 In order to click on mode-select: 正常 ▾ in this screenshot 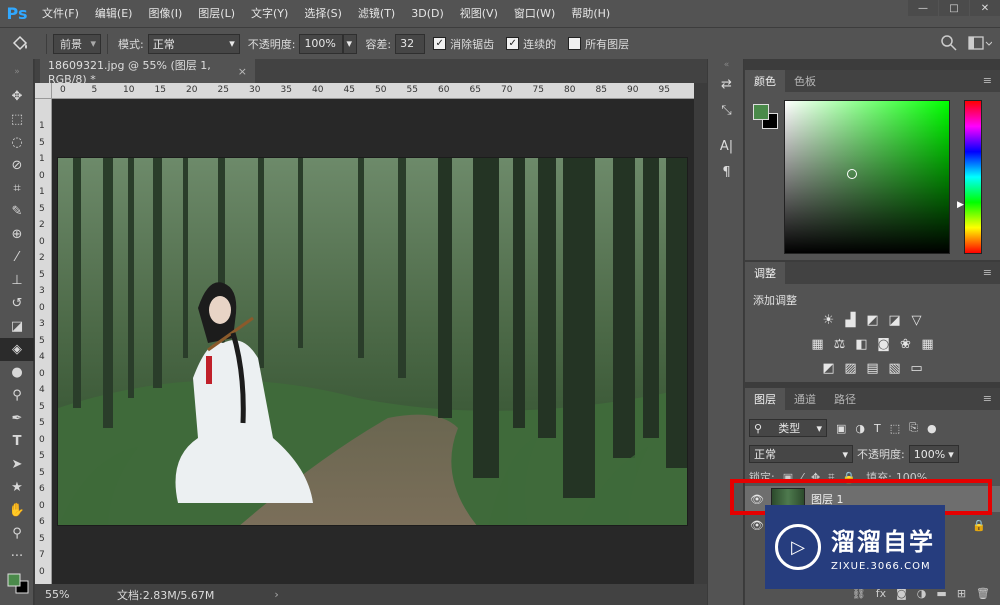, I will do `click(193, 43)`.